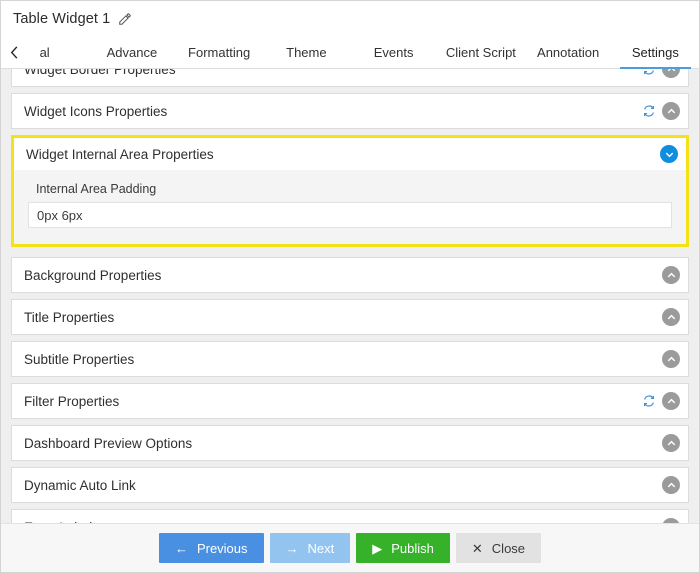 This screenshot has width=700, height=573. What do you see at coordinates (80, 485) in the screenshot?
I see `panel-title: Dynamic Auto Link` at bounding box center [80, 485].